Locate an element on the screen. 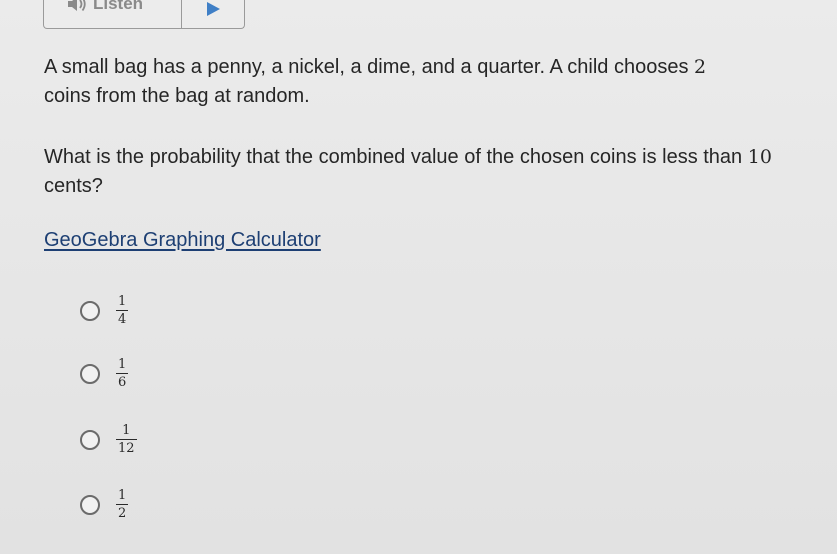 This screenshot has height=554, width=837. denominator: 6 is located at coordinates (122, 382).